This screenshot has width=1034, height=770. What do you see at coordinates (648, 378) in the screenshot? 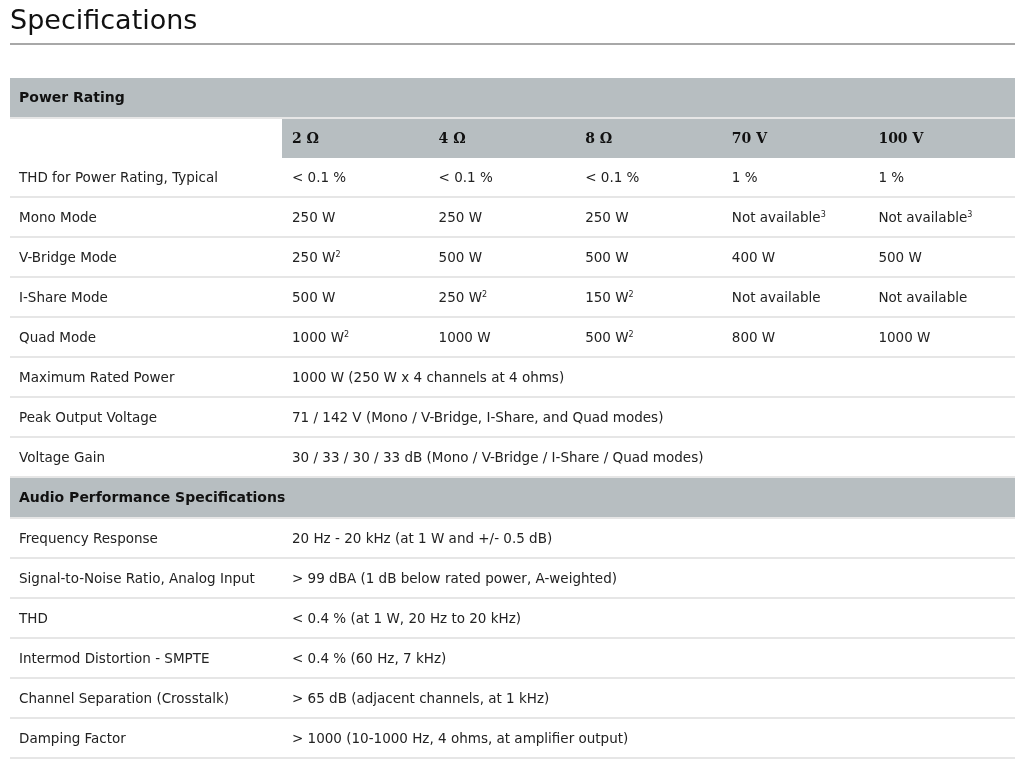
I see `table-cell: 1000 W (250 W x 4 channels at 4 ohms)` at bounding box center [648, 378].